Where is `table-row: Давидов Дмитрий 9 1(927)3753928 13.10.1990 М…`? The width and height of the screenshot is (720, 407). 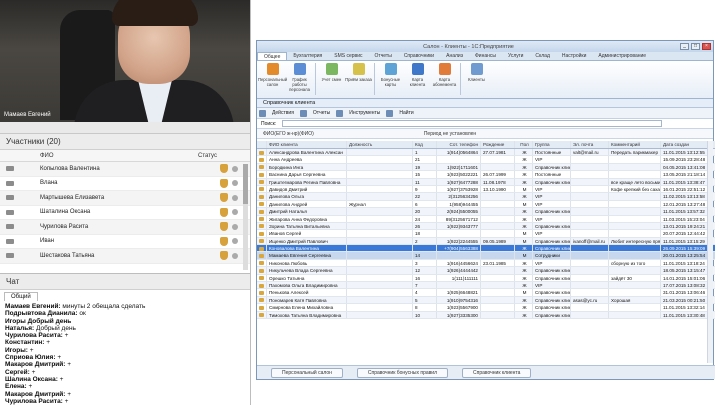
table-row: Давидов Дмитрий 9 1(927)3753928 13.10.1990 М… is located at coordinates (486, 189).